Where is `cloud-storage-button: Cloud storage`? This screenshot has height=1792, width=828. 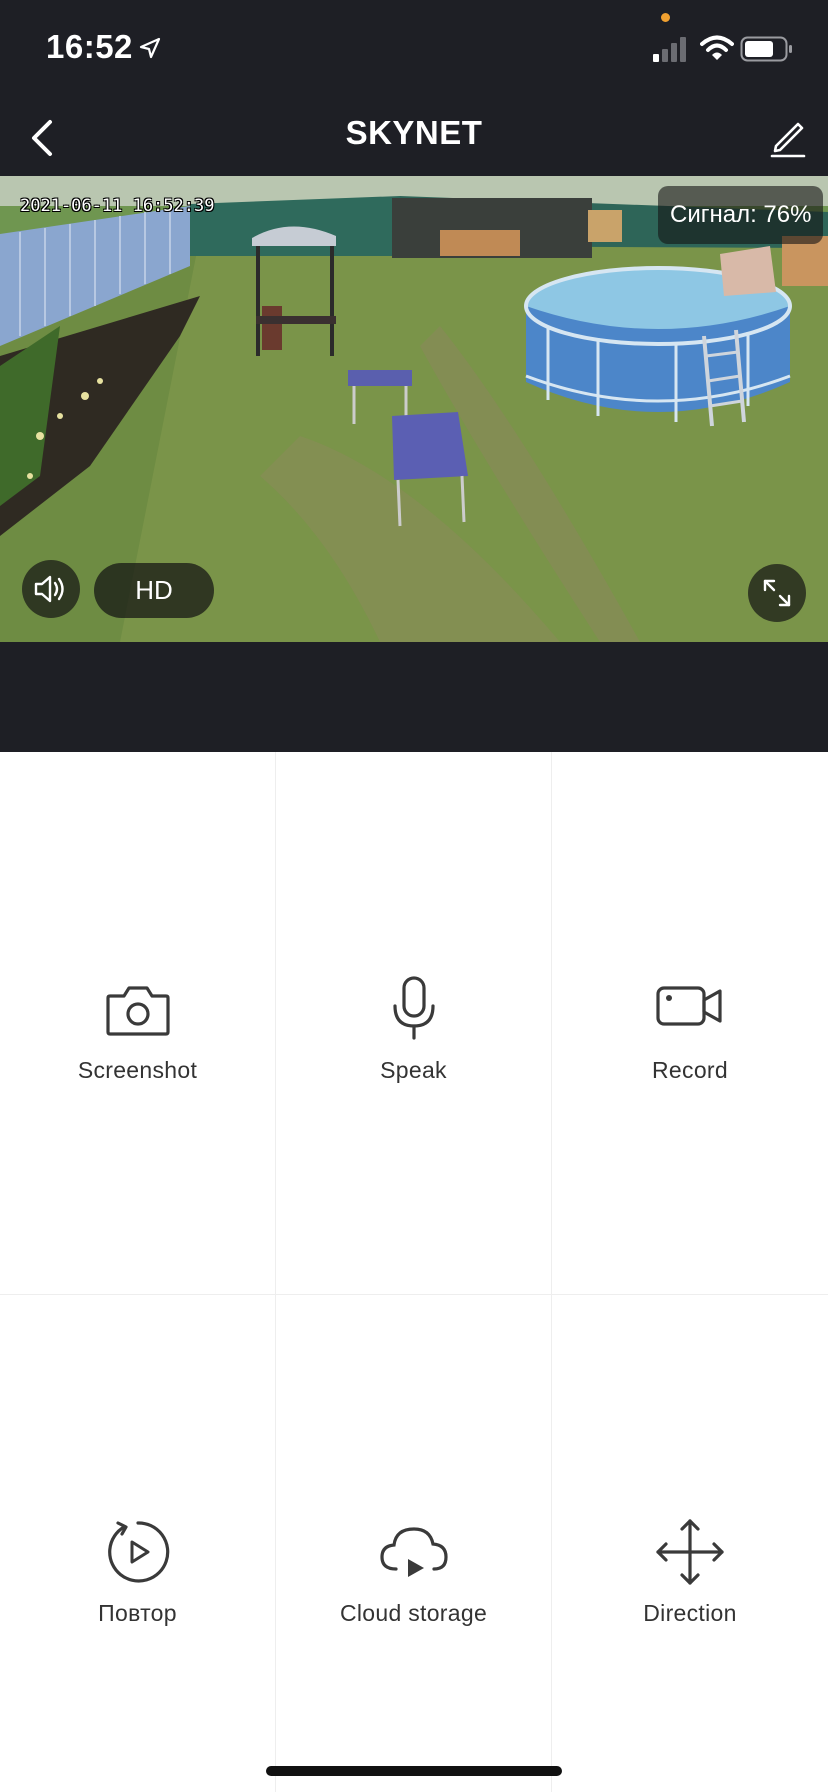
cloud-storage-button: Cloud storage is located at coordinates (414, 1543).